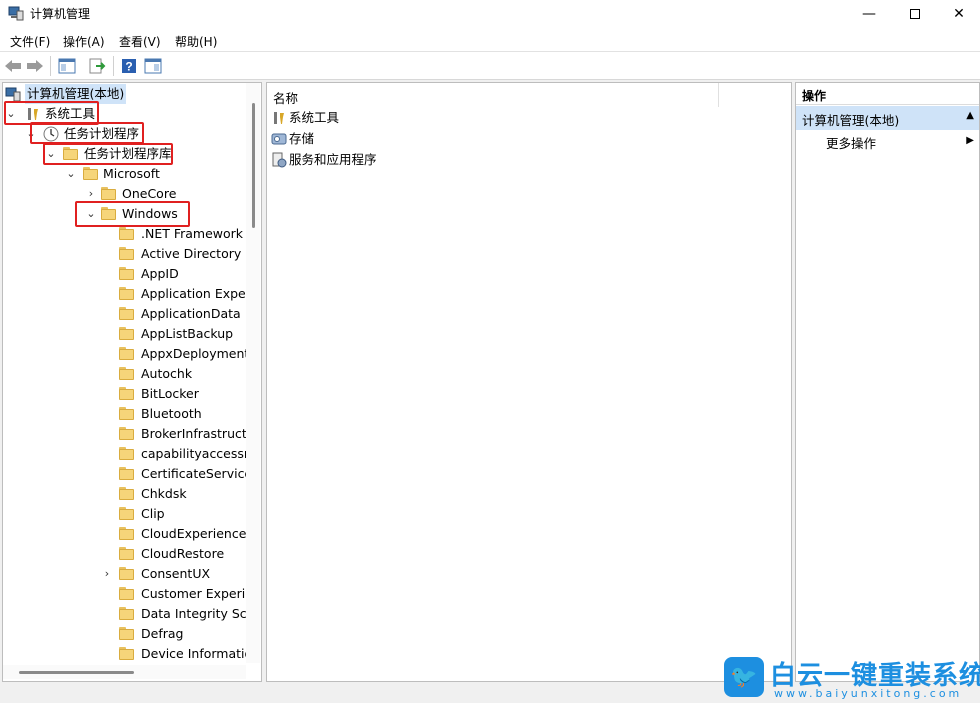 This screenshot has height=703, width=980. I want to click on back-arrow-icon, so click(13, 66).